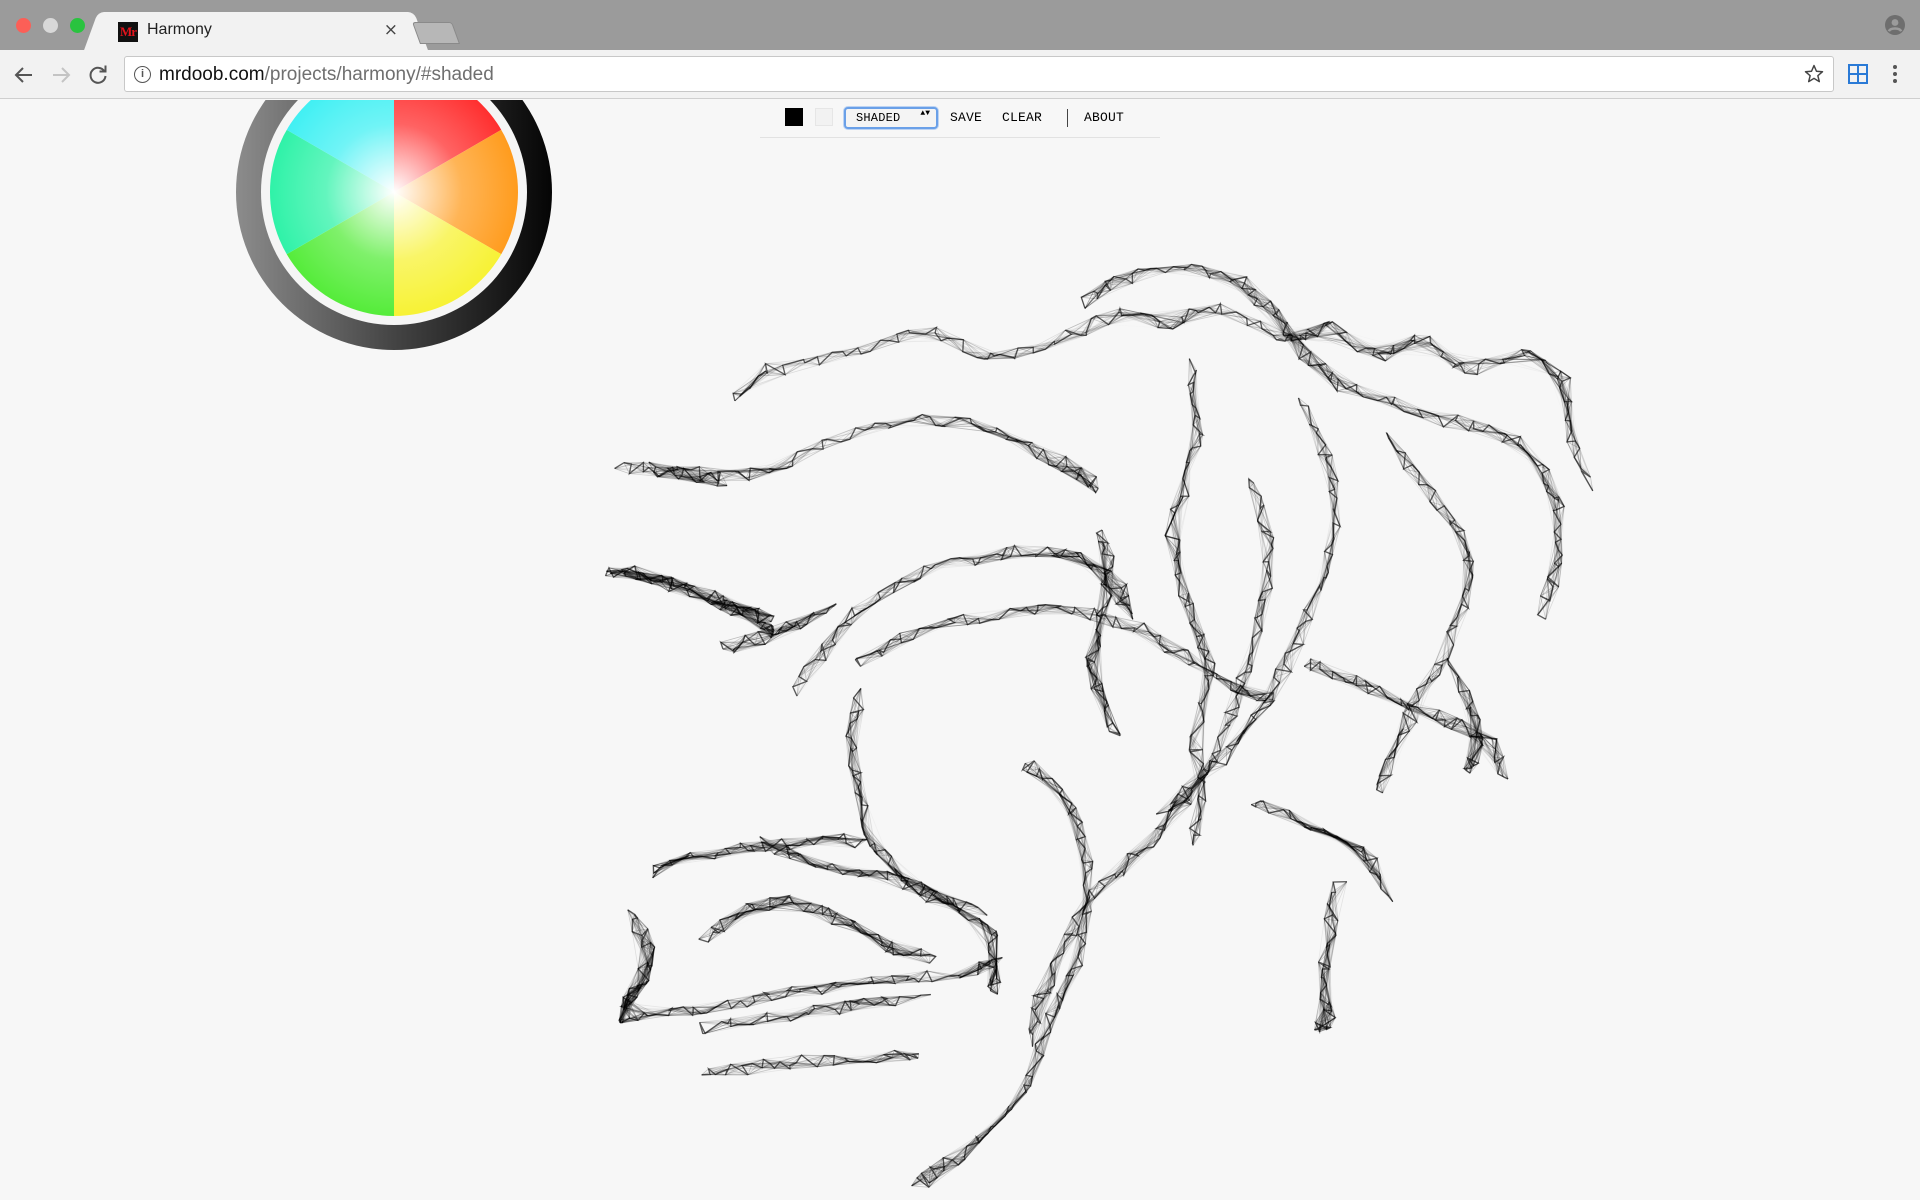 The image size is (1920, 1200). What do you see at coordinates (1858, 74) in the screenshot?
I see `extension-grid-icon` at bounding box center [1858, 74].